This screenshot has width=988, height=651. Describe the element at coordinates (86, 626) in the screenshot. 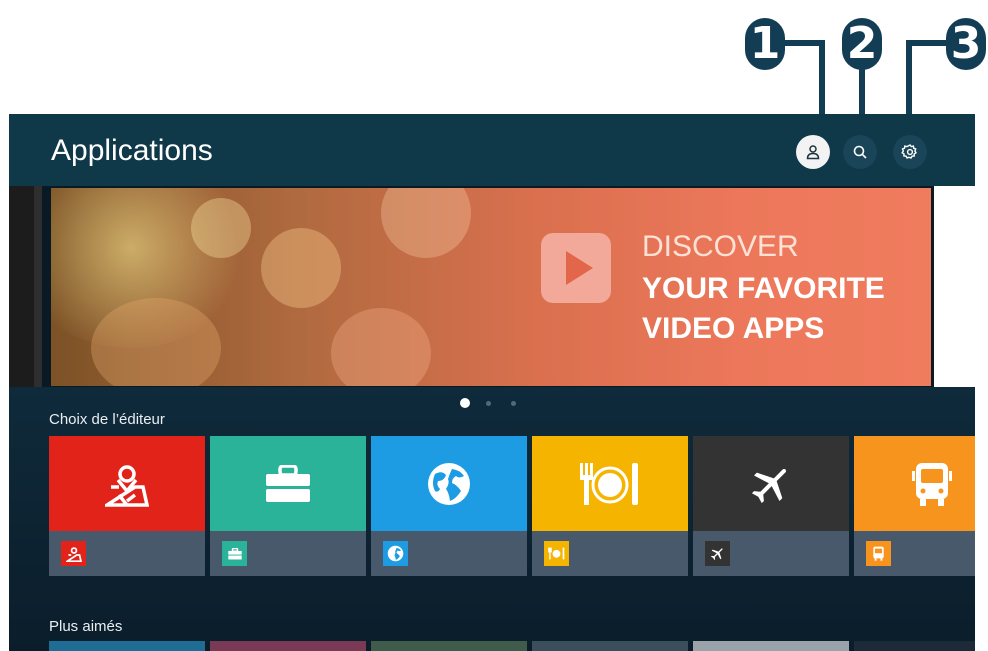

I see `section-title-most-liked: Plus aimés` at that location.